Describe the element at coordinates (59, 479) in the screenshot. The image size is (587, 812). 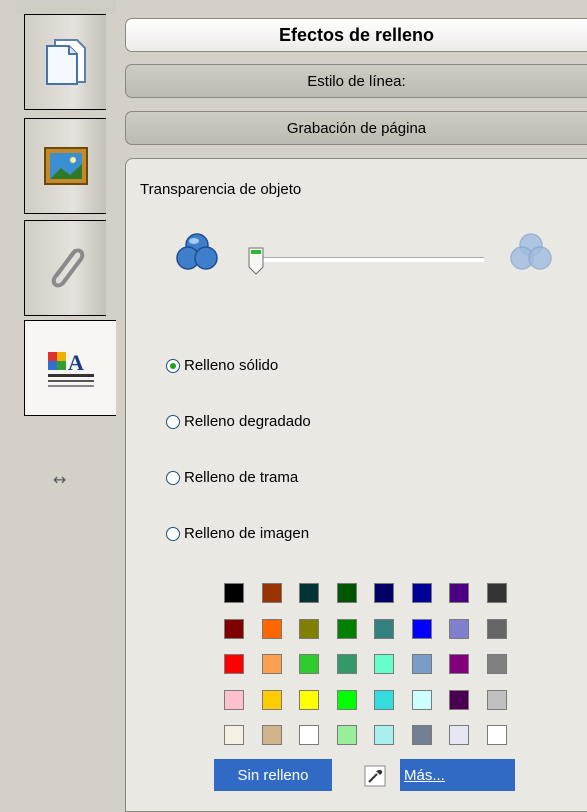
I see `horizontal-resize-icon: ↔` at that location.